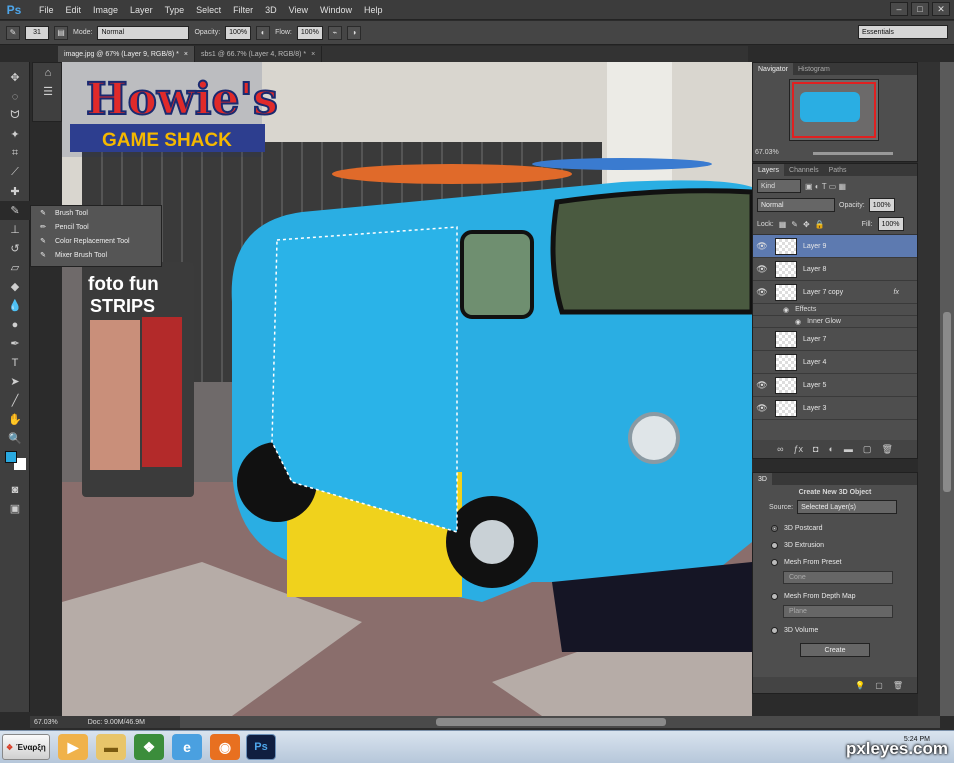 The image size is (954, 763). What do you see at coordinates (867, 449) in the screenshot?
I see `new-layer-icon: ▢` at bounding box center [867, 449].